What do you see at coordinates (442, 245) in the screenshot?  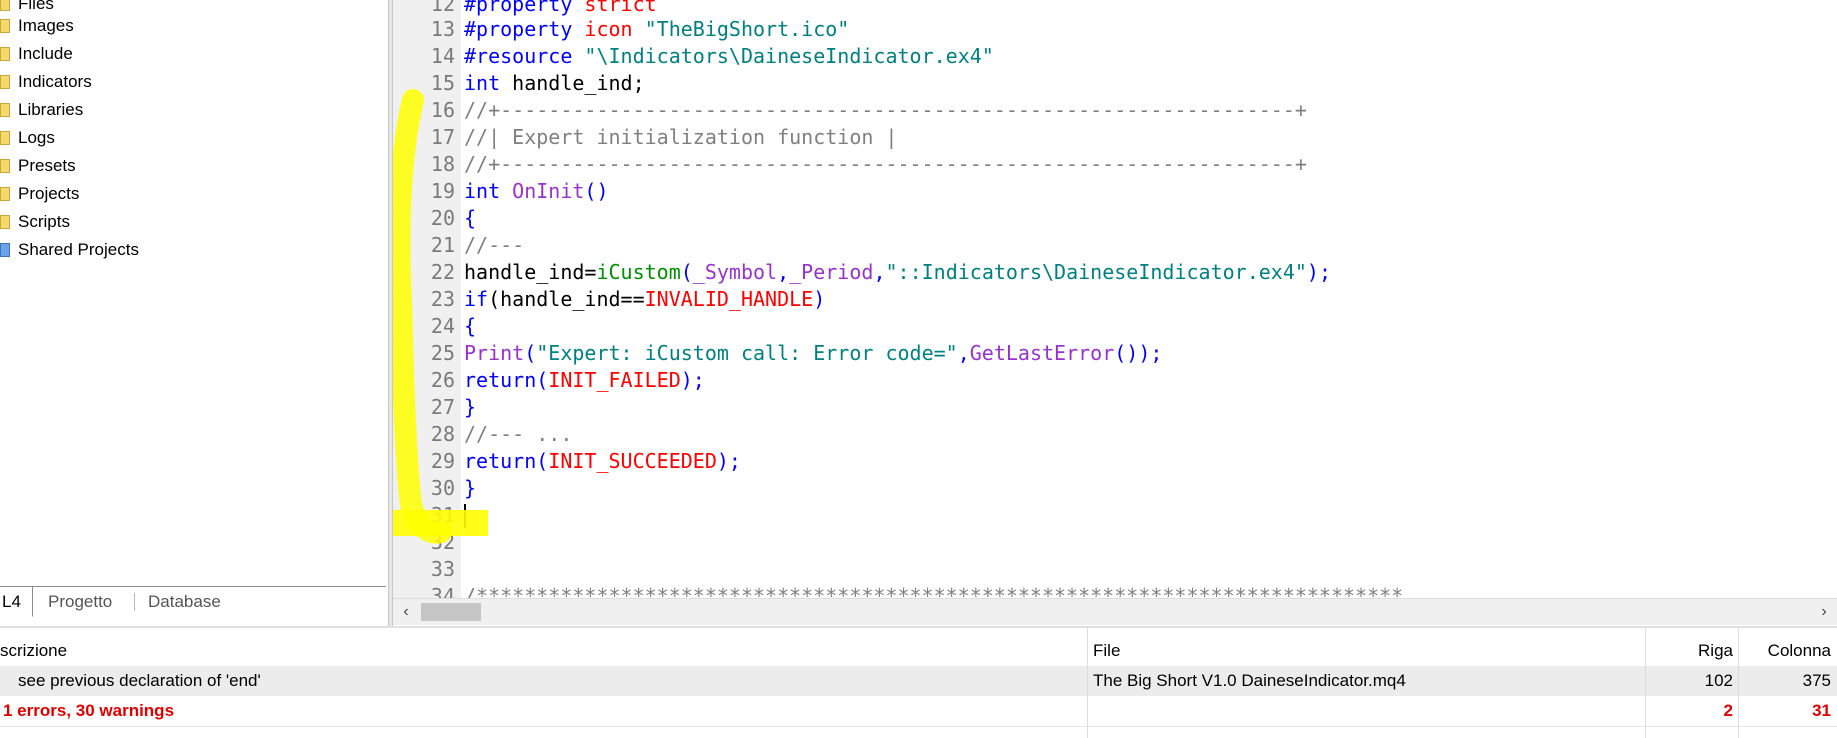 I see `line-number: 21` at bounding box center [442, 245].